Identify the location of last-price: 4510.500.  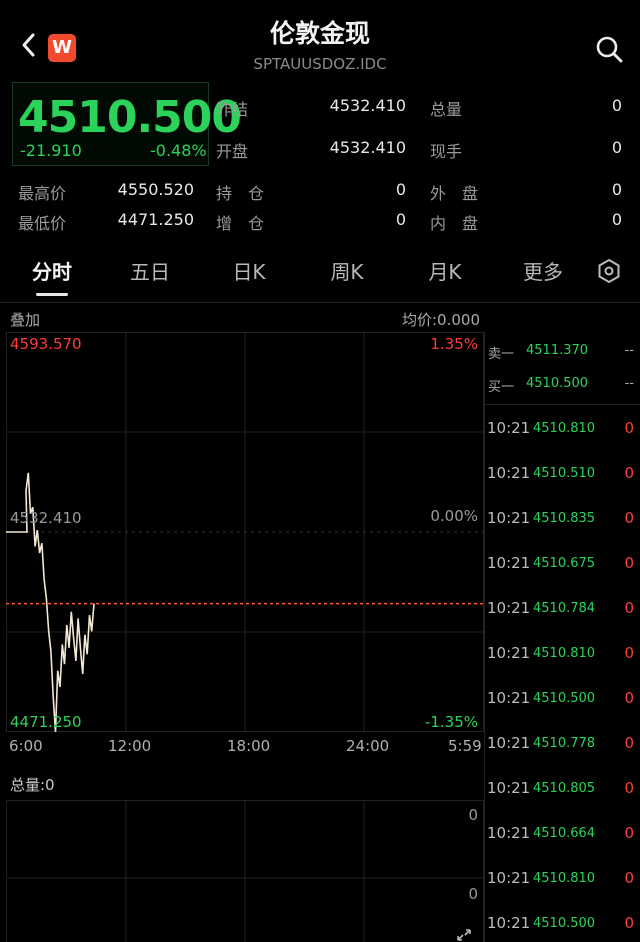
(130, 117).